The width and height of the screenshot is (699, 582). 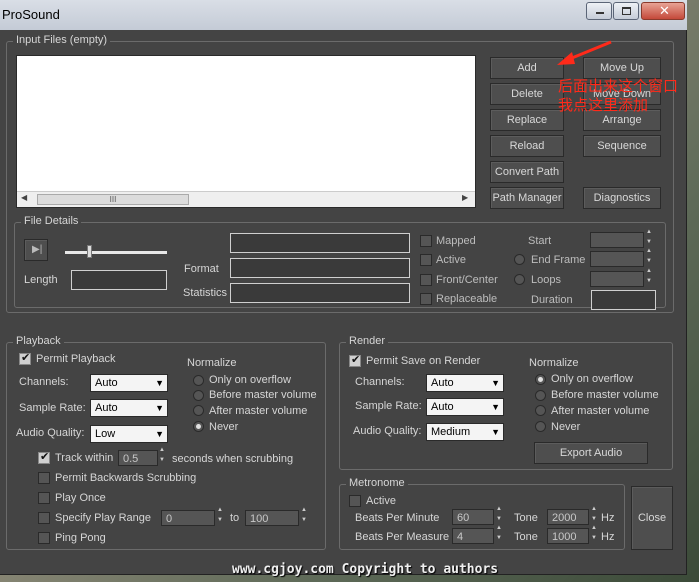 What do you see at coordinates (44, 538) in the screenshot?
I see `ping-pong-checkbox` at bounding box center [44, 538].